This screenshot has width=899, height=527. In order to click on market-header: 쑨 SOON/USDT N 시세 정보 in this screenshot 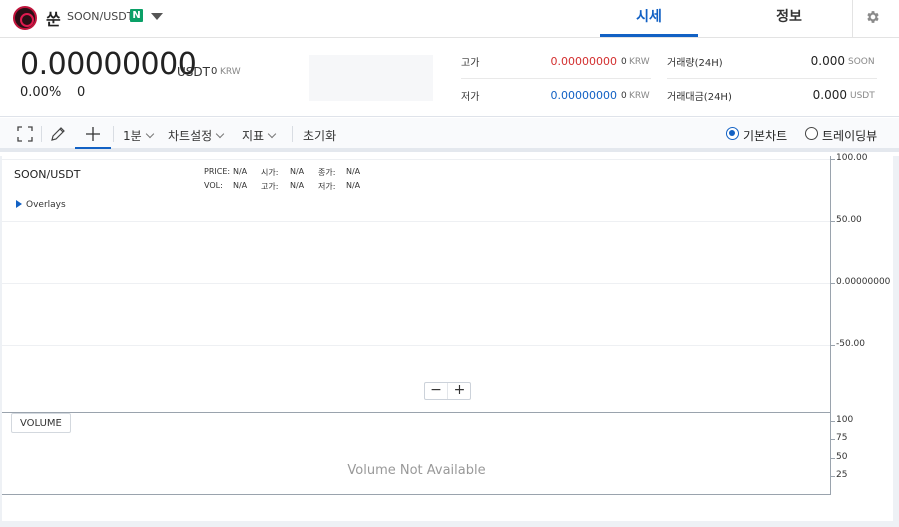, I will do `click(449, 19)`.